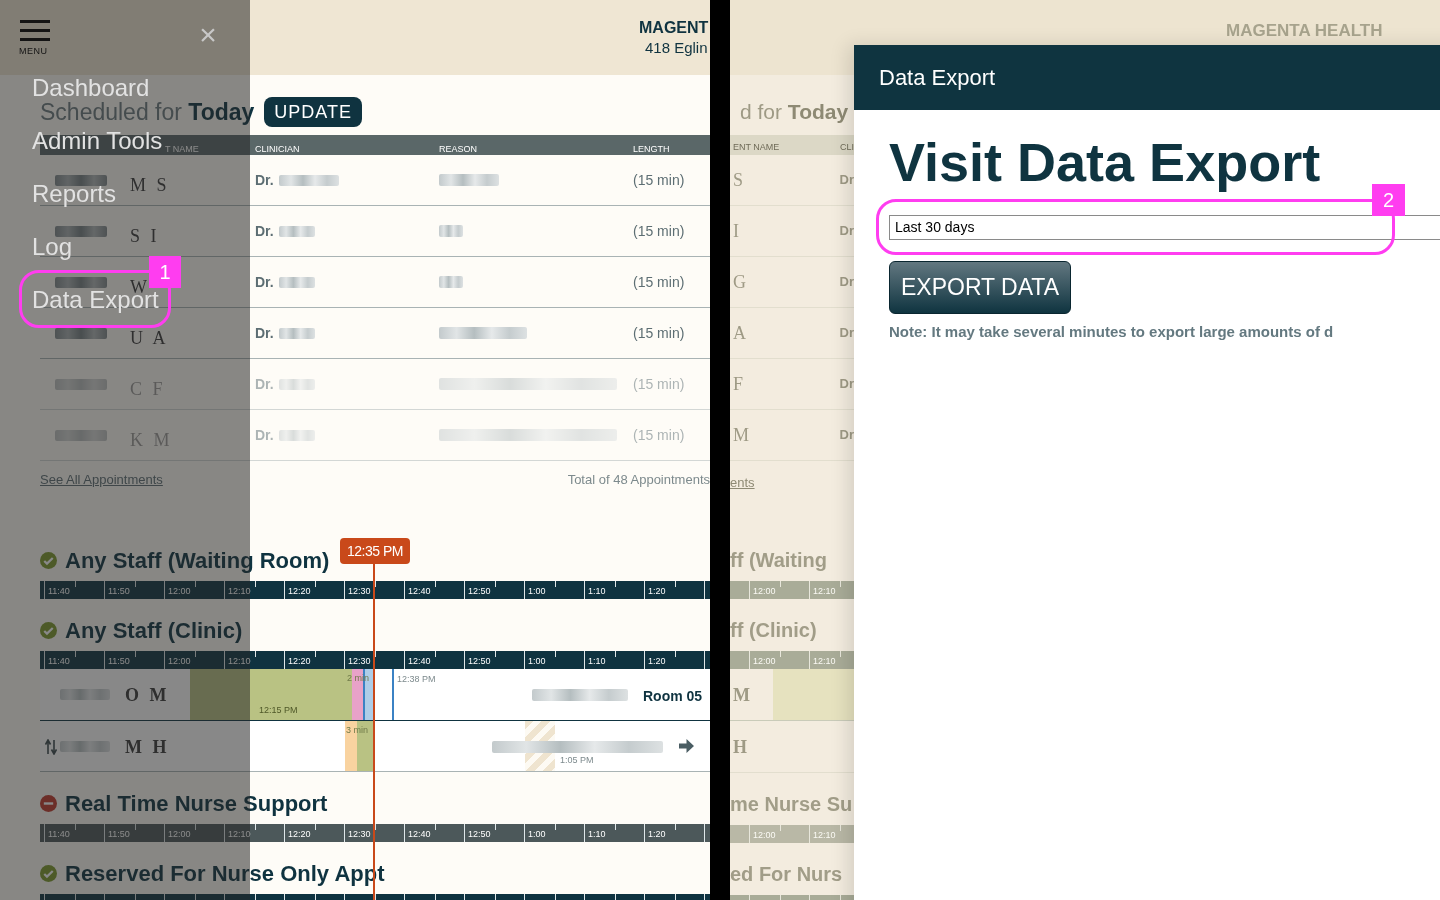 This screenshot has height=900, width=1440. Describe the element at coordinates (794, 112) in the screenshot. I see `section-title: d for Today` at that location.